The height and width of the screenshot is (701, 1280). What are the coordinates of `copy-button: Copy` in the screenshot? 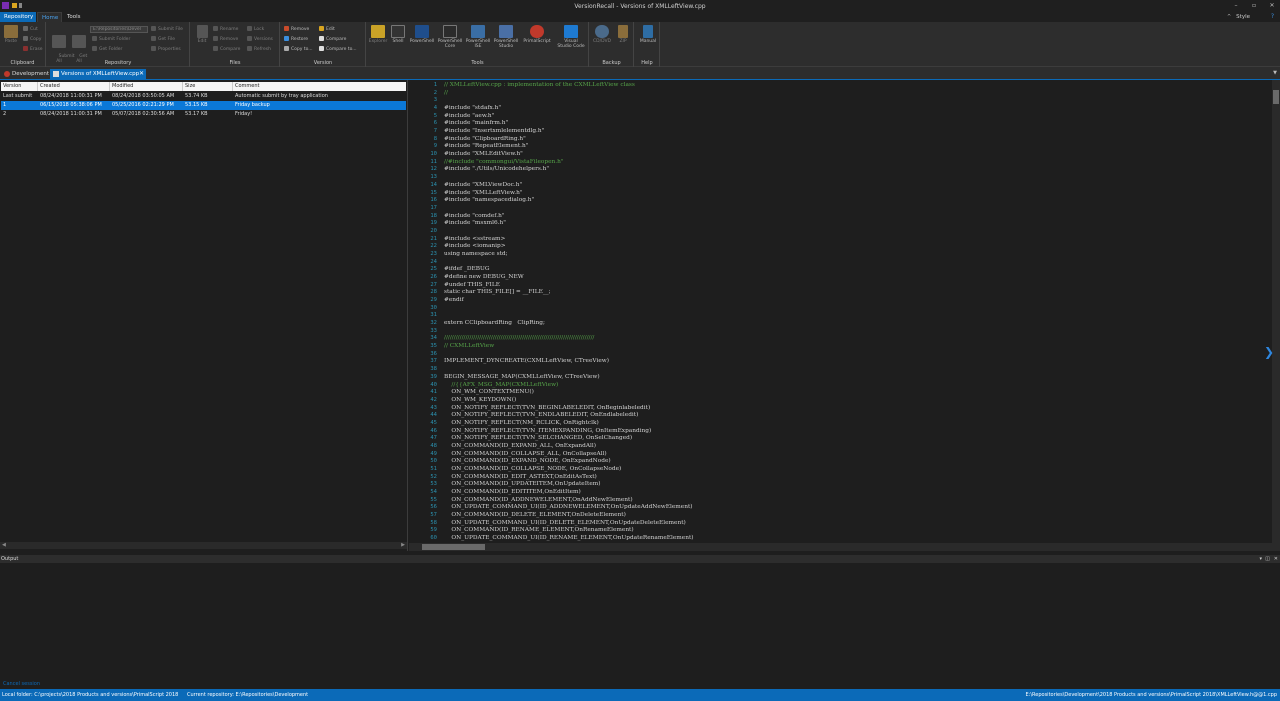 It's located at (32, 39).